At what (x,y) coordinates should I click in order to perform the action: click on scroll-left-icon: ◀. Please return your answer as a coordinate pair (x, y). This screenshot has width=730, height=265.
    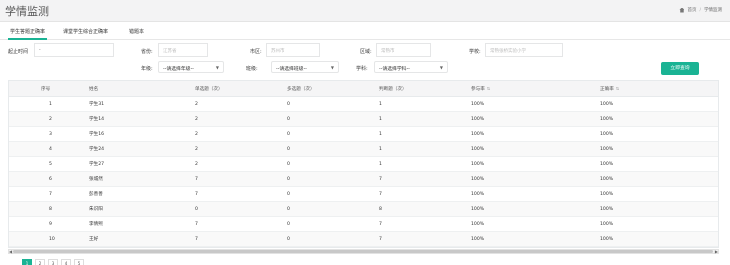
    Looking at the image, I should click on (10, 251).